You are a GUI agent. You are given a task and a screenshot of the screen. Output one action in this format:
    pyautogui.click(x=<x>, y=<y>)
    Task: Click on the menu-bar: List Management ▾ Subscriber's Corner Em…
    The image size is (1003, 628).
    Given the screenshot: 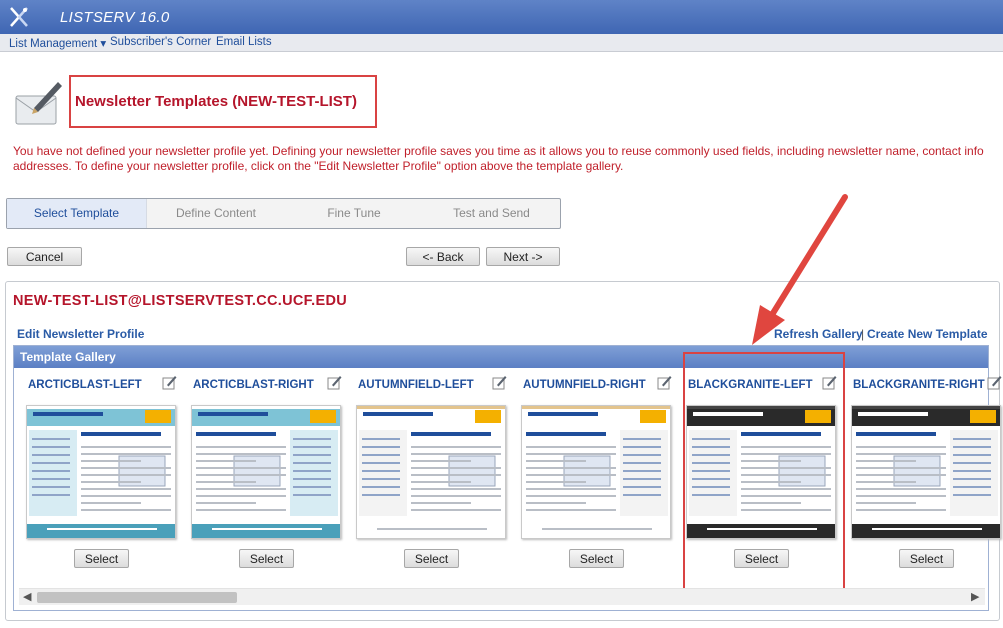 What is the action you would take?
    pyautogui.click(x=501, y=43)
    